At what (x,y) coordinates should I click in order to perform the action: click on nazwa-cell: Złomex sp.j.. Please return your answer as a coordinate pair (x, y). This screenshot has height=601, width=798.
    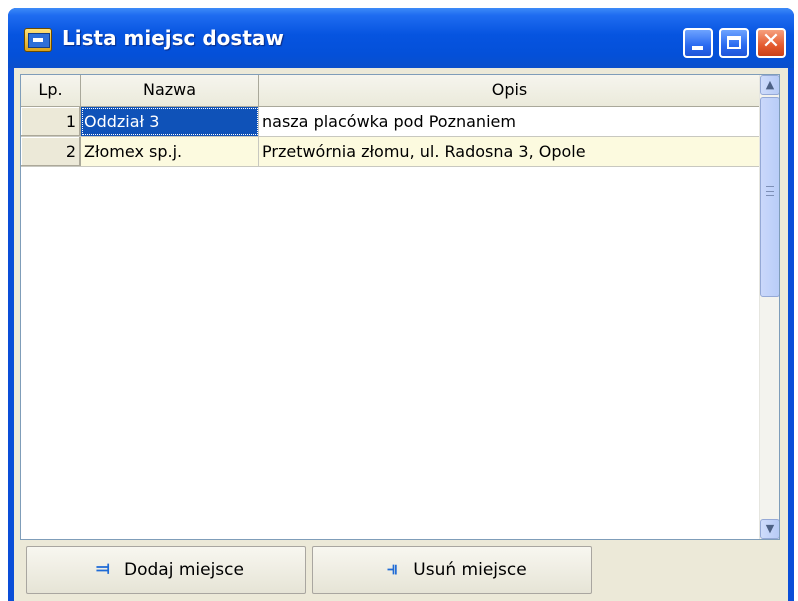
    Looking at the image, I should click on (170, 151).